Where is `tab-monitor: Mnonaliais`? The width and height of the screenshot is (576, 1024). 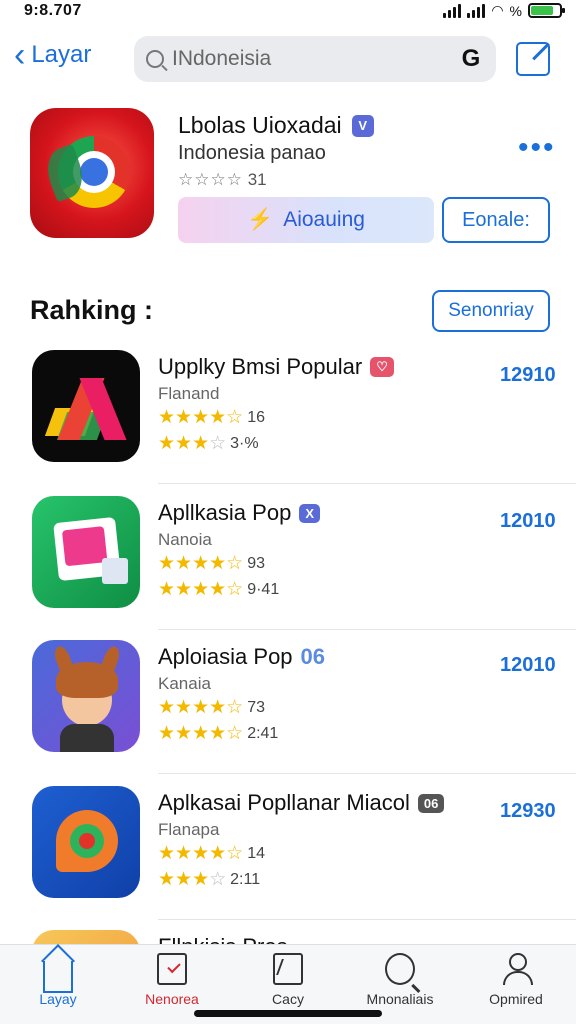 tab-monitor: Mnonaliais is located at coordinates (400, 980).